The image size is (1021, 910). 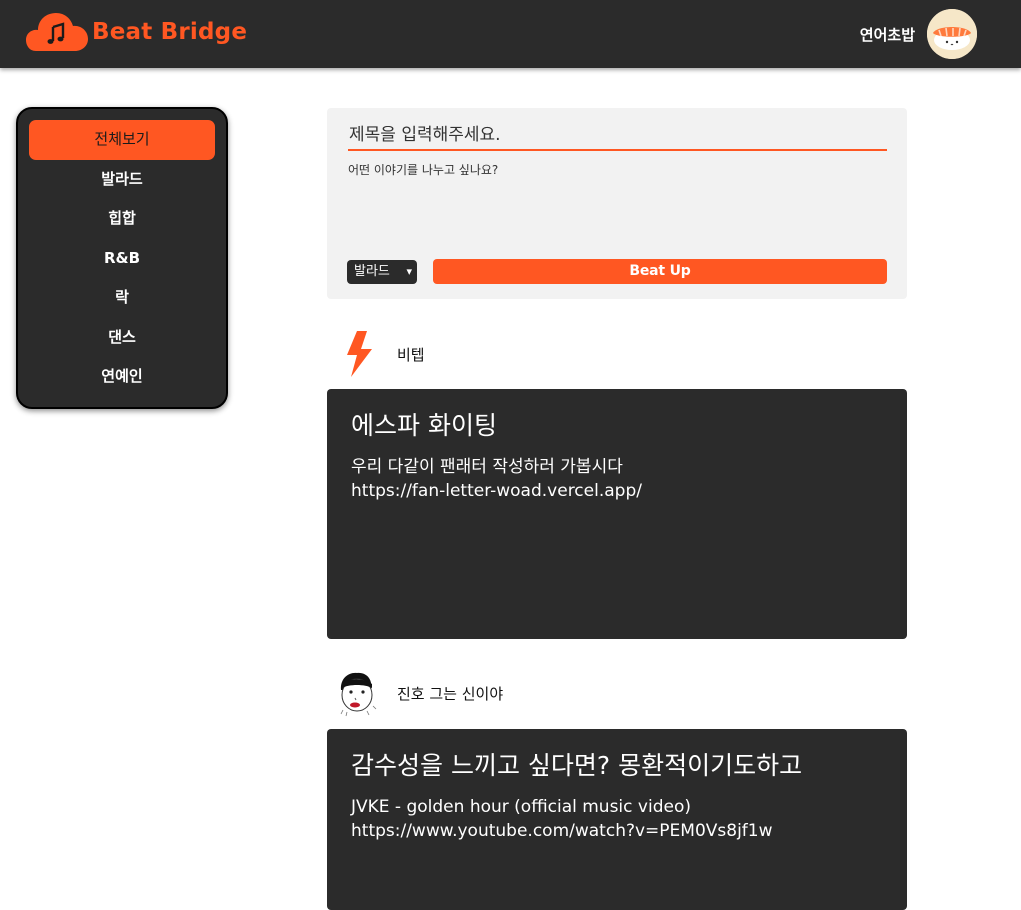 I want to click on sidebar-item-celebrity: 연예인, so click(x=122, y=377).